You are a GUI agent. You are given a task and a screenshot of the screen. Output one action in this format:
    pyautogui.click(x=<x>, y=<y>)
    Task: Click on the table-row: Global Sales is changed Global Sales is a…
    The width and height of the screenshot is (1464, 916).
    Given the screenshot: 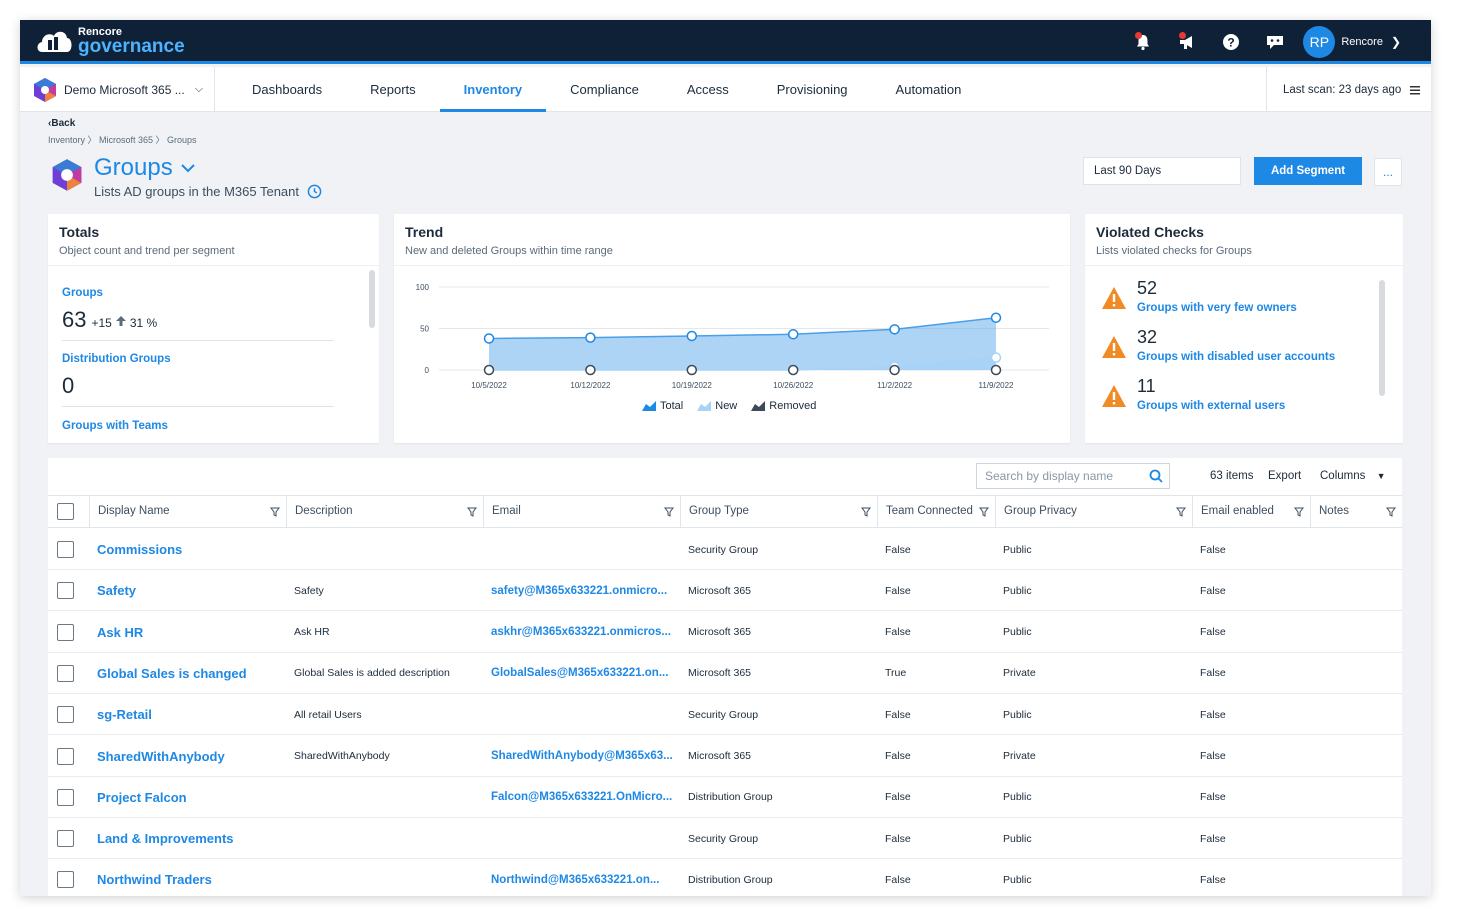 What is the action you would take?
    pyautogui.click(x=725, y=673)
    